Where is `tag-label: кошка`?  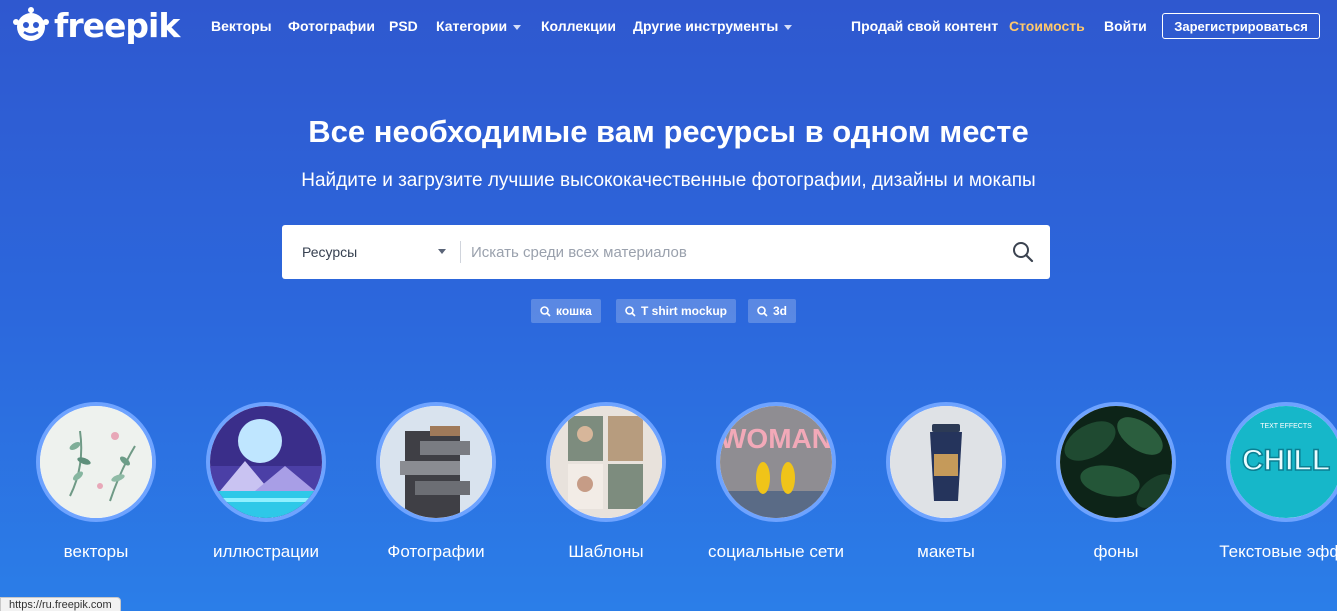
tag-label: кошка is located at coordinates (574, 311).